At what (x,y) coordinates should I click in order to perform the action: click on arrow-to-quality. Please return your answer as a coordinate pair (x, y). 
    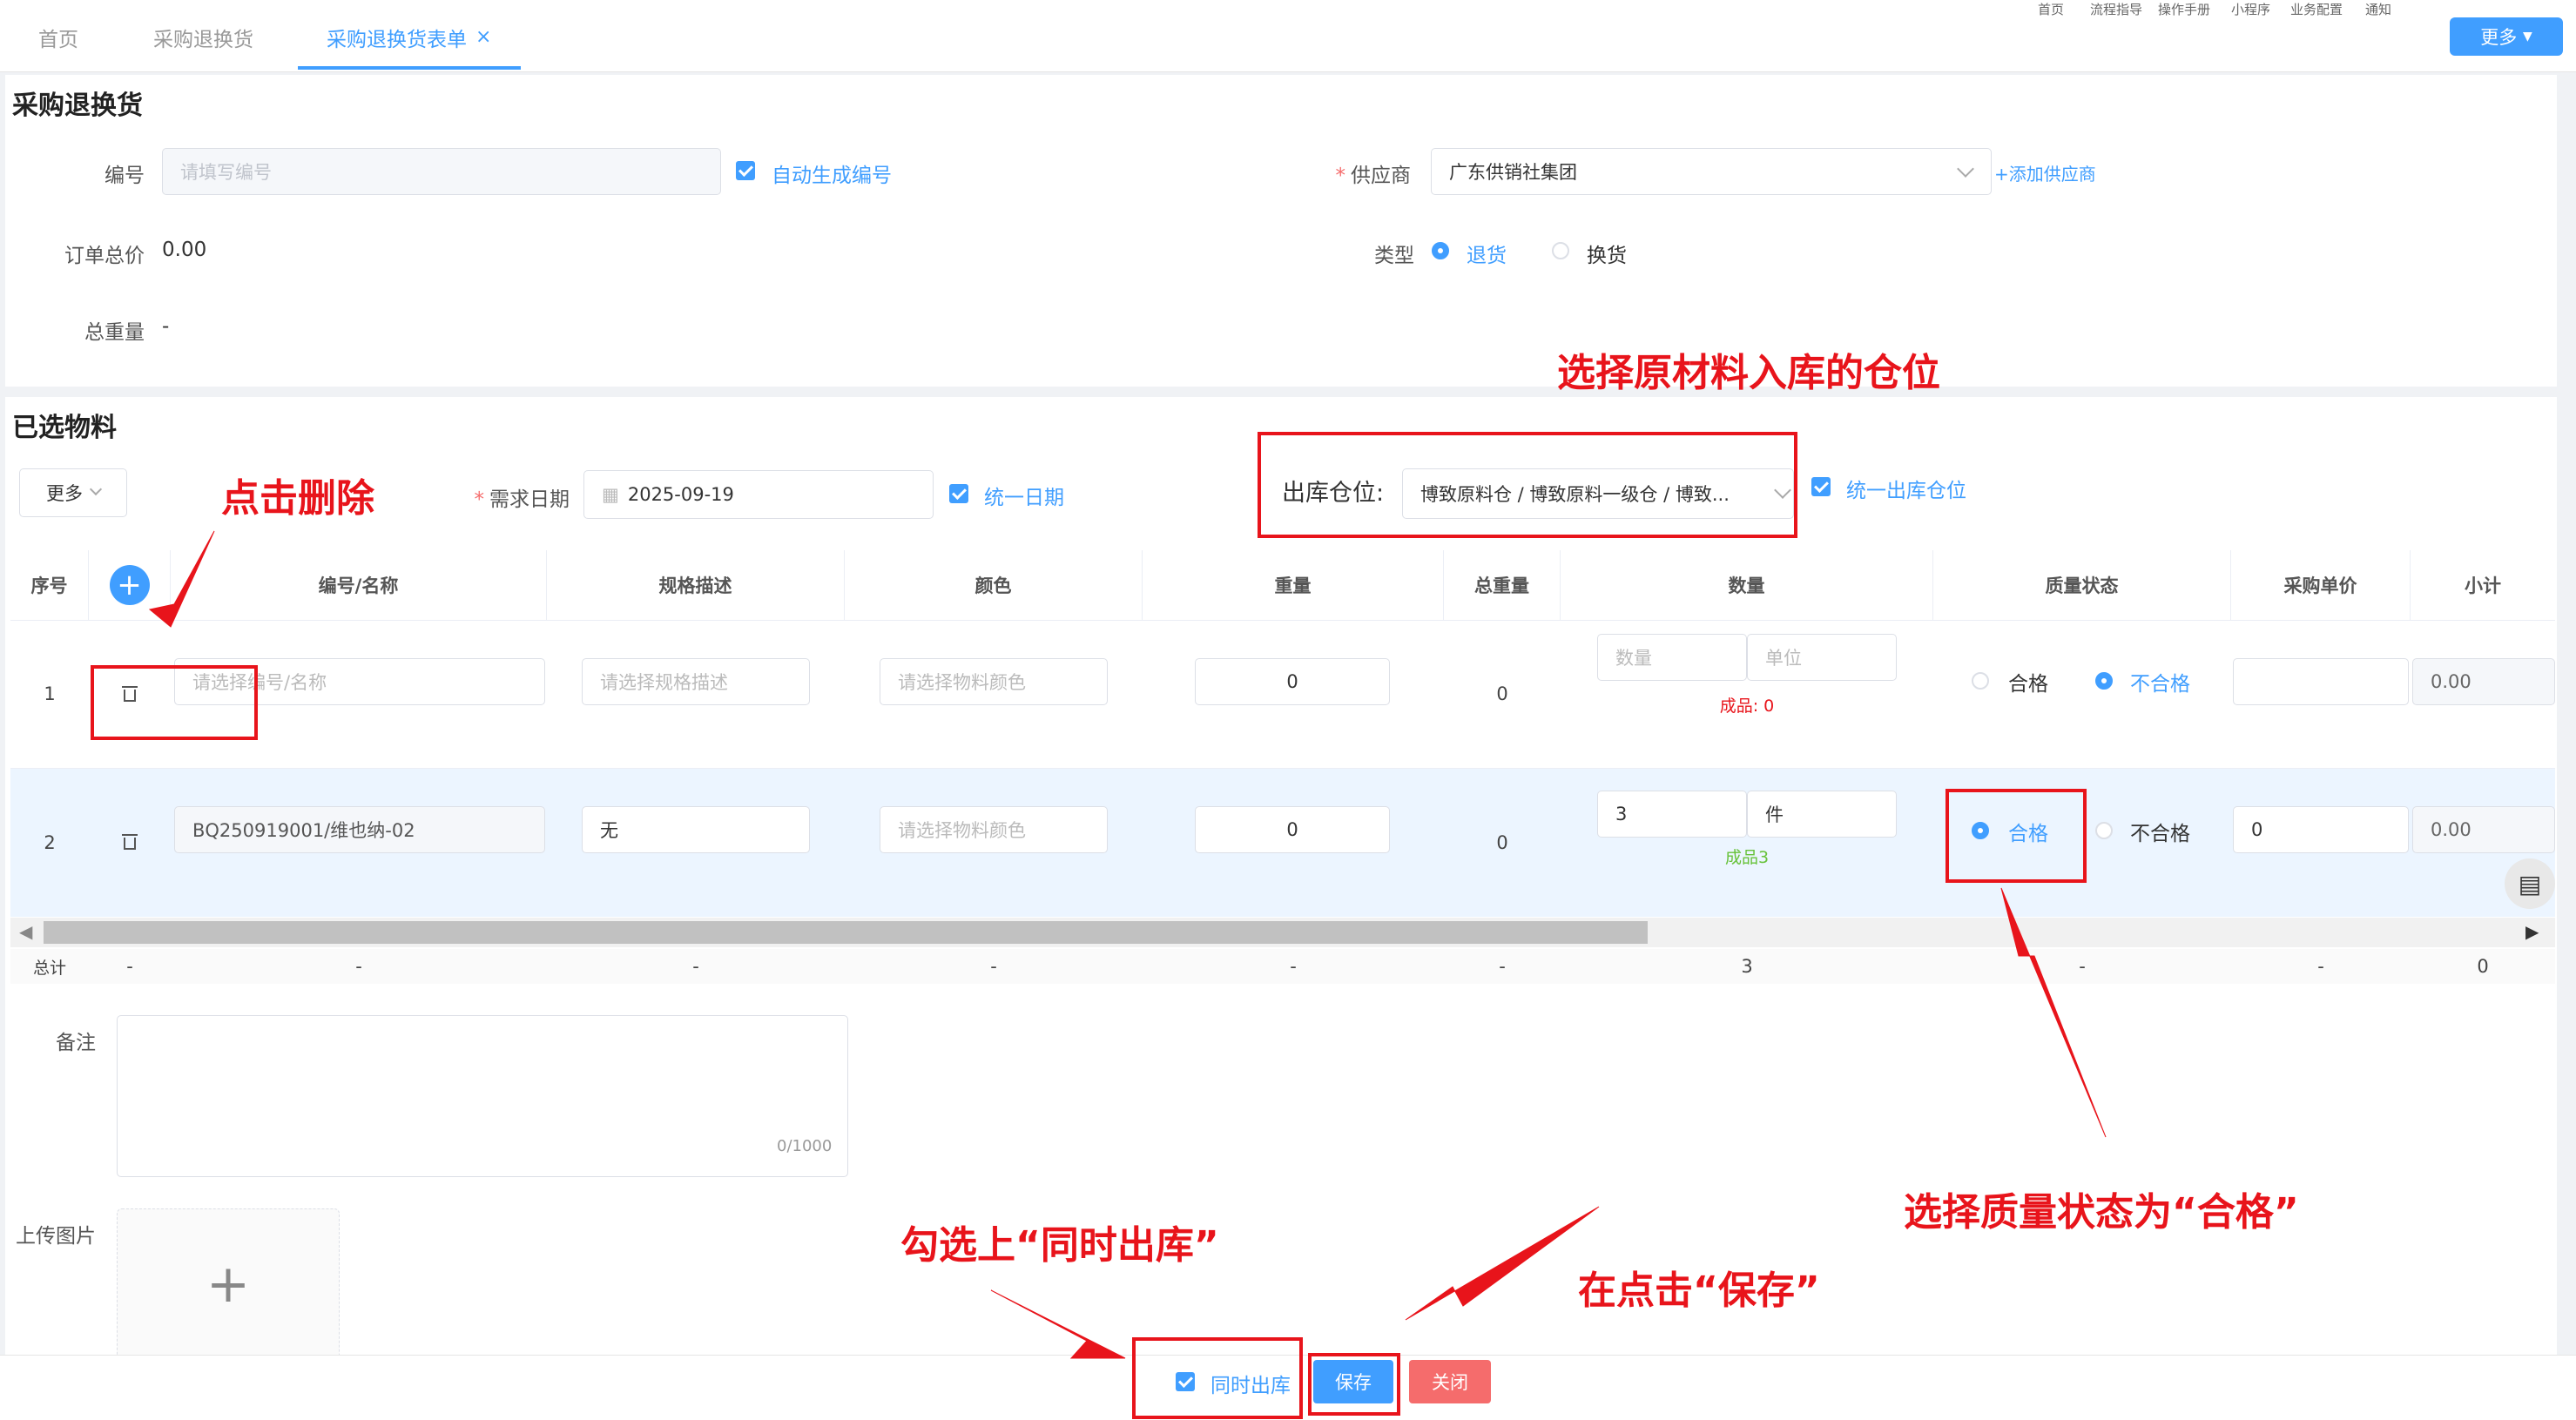
    Looking at the image, I should click on (2053, 1012).